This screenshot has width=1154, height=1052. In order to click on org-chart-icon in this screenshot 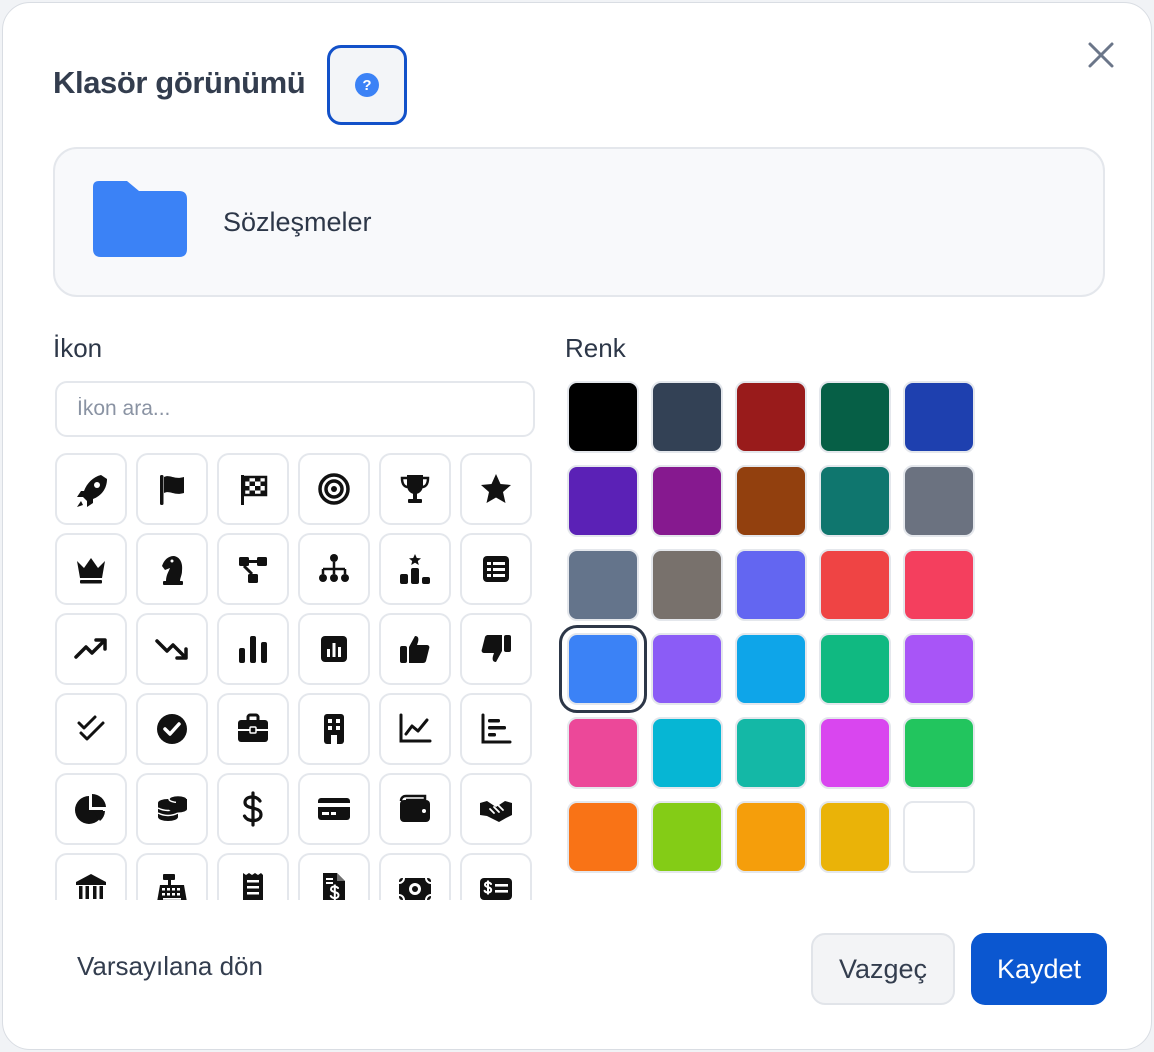, I will do `click(334, 568)`.